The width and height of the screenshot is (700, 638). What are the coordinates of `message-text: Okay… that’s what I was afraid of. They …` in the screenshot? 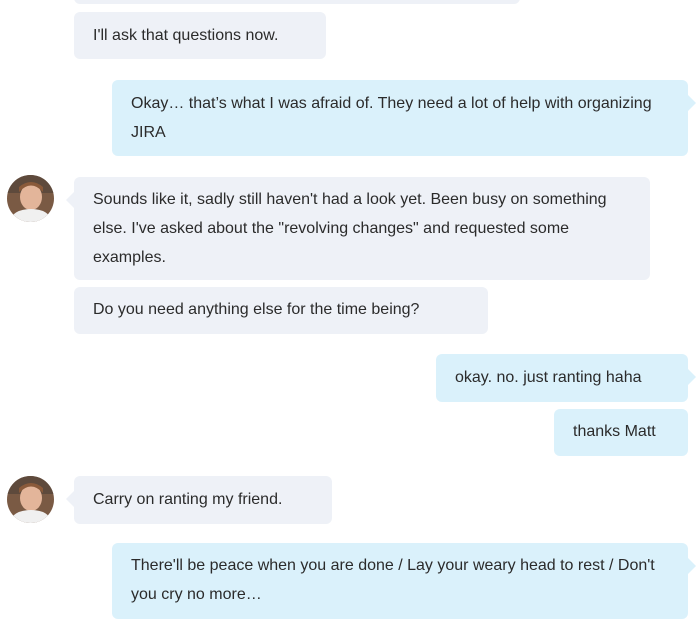 It's located at (391, 118).